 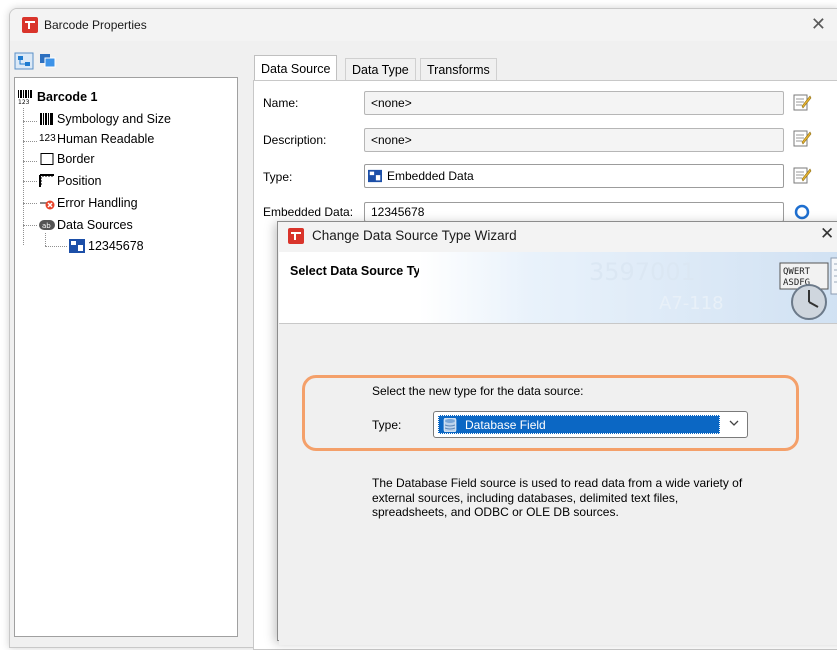 I want to click on description-field: <none>, so click(x=574, y=140).